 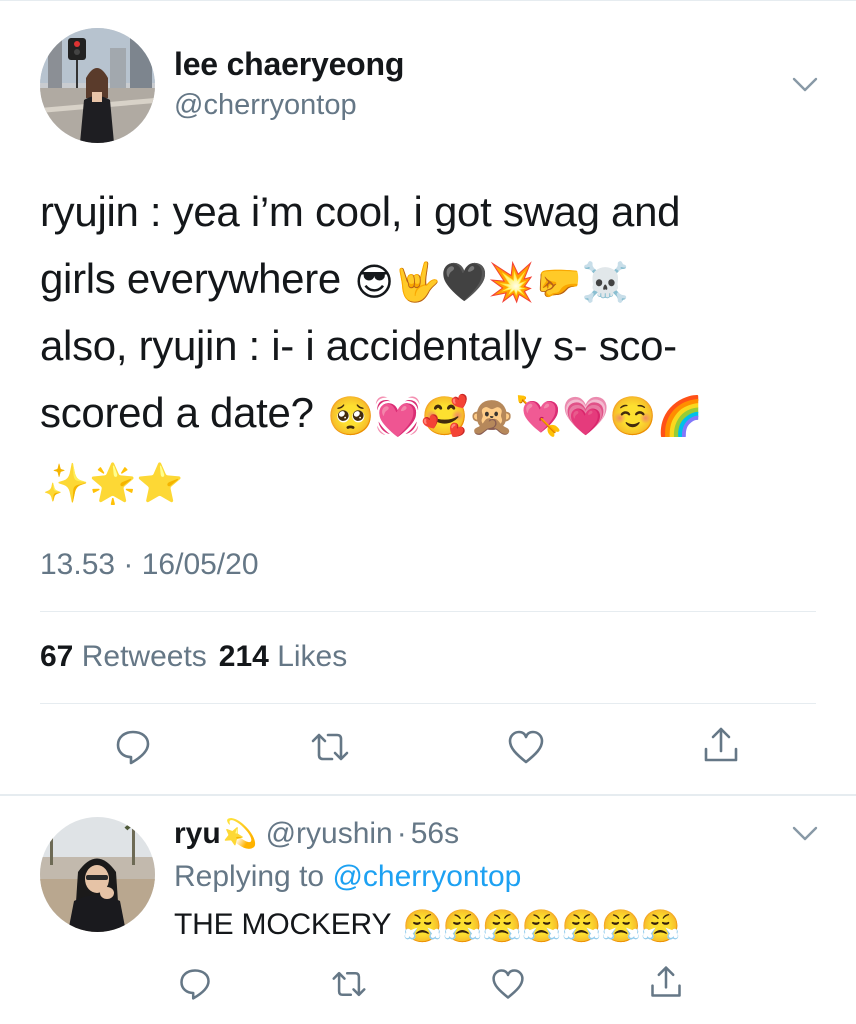 What do you see at coordinates (358, 345) in the screenshot?
I see `tweet-line: also, ryujin : i- i accidentally s- sco-` at bounding box center [358, 345].